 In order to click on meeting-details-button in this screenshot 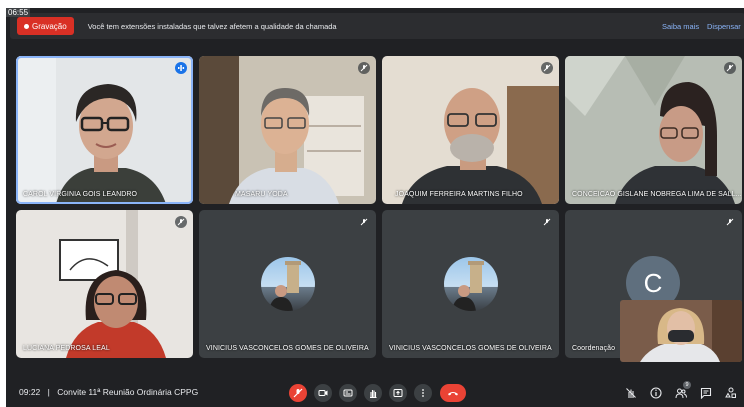, I will do `click(656, 393)`.